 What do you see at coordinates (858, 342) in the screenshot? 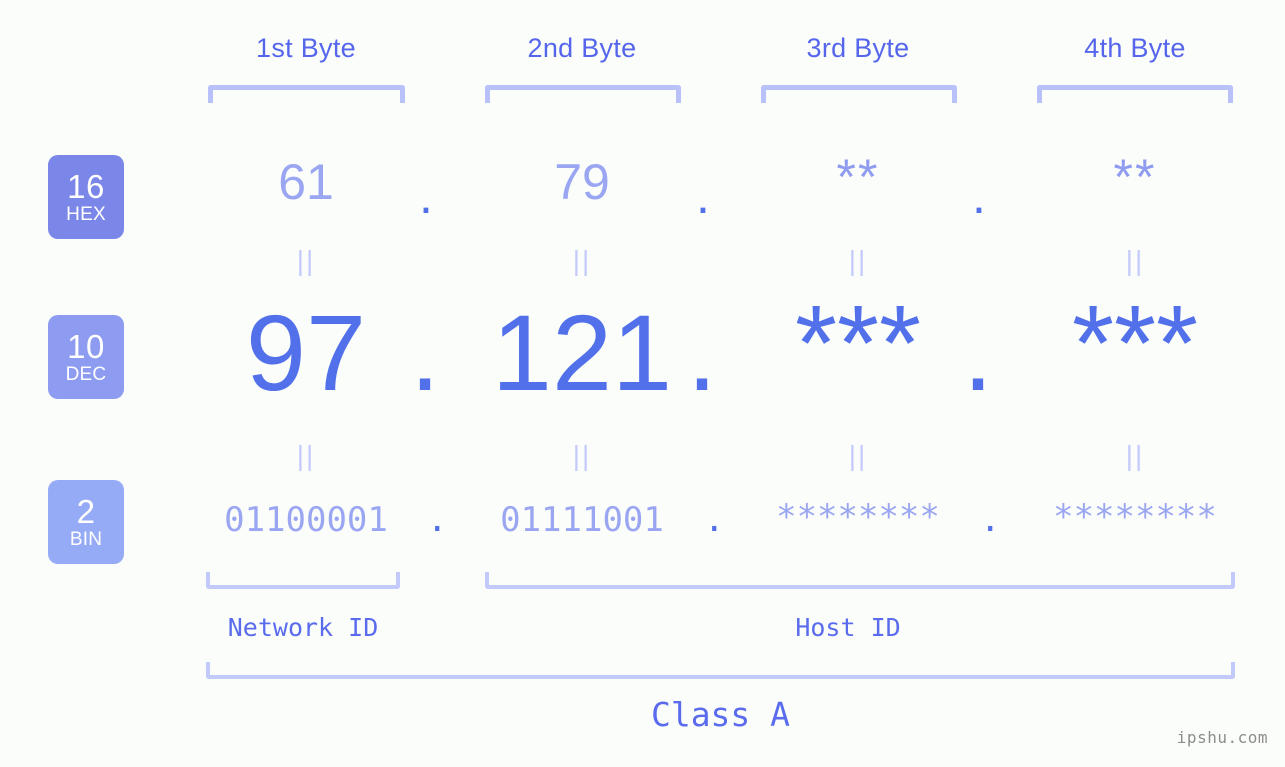
I see `dec-byte-3: ***` at bounding box center [858, 342].